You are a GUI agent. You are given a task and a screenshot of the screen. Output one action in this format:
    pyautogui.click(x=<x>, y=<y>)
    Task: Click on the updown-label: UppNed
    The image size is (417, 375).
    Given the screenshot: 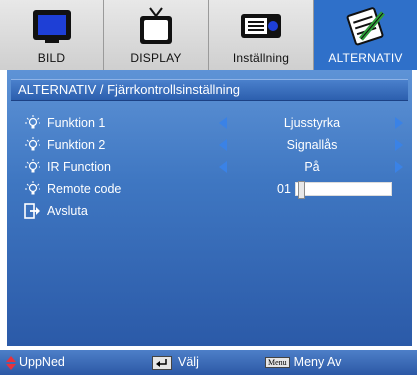 What is the action you would take?
    pyautogui.click(x=42, y=362)
    